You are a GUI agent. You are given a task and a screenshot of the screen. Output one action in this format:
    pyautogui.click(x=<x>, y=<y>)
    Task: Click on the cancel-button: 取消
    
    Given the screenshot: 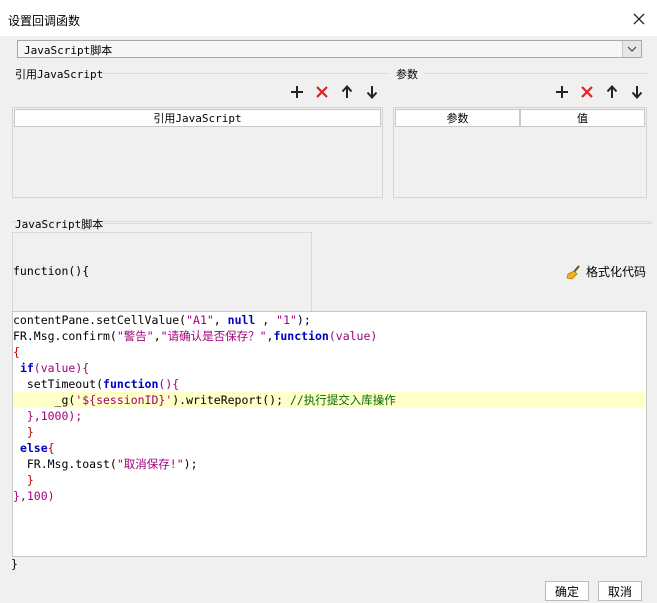 What is the action you would take?
    pyautogui.click(x=620, y=591)
    